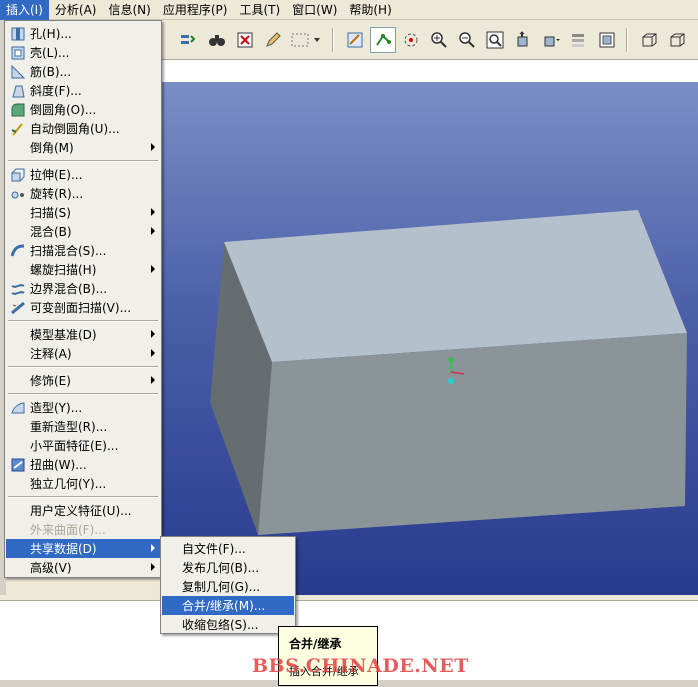  Describe the element at coordinates (273, 40) in the screenshot. I see `edit-pencil-icon` at that location.